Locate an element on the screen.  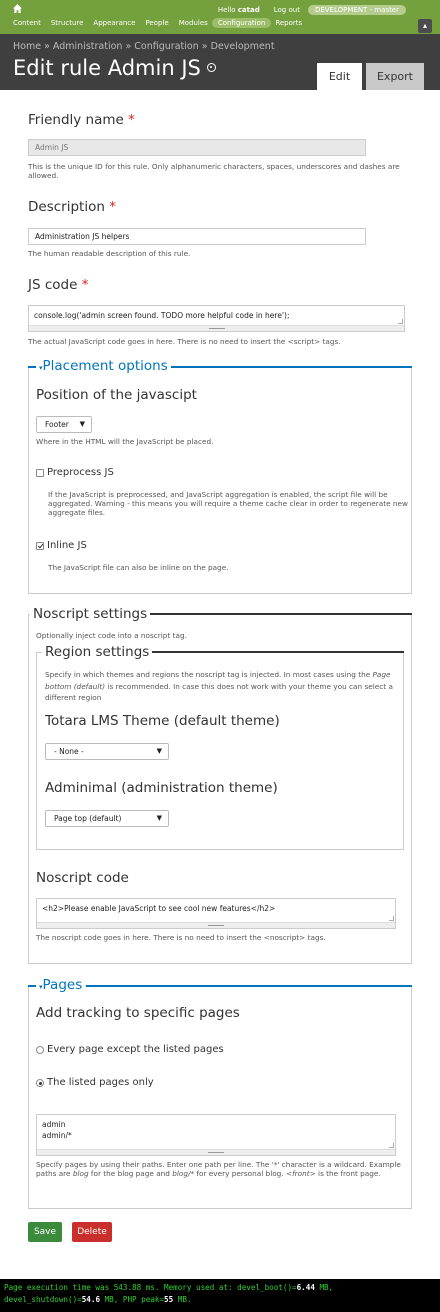
save-button: Save is located at coordinates (45, 1232).